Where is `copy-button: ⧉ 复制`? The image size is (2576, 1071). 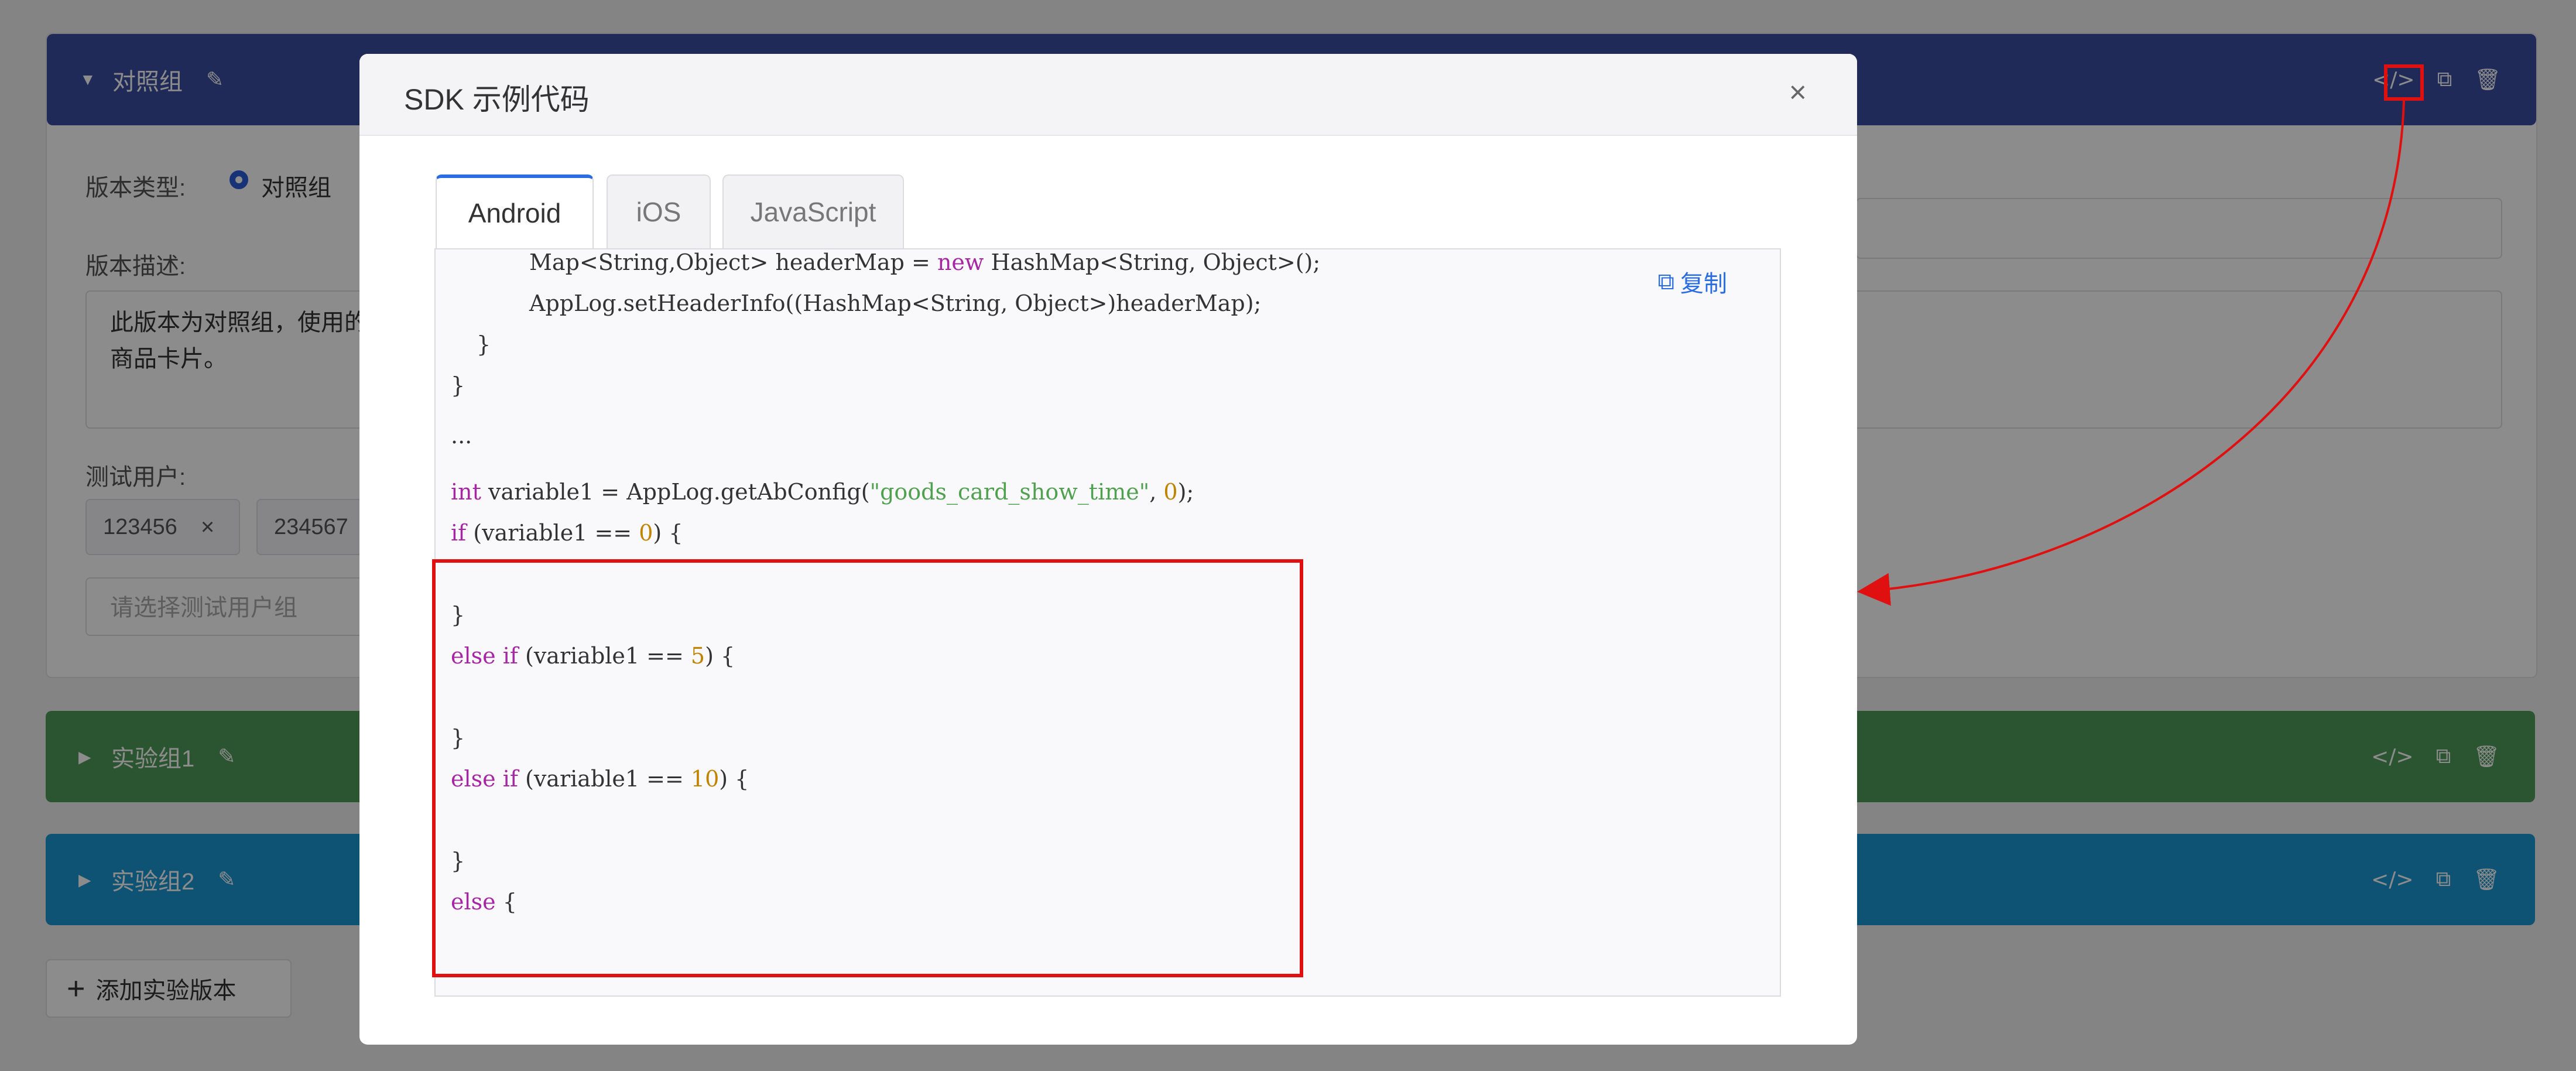 copy-button: ⧉ 复制 is located at coordinates (1692, 282).